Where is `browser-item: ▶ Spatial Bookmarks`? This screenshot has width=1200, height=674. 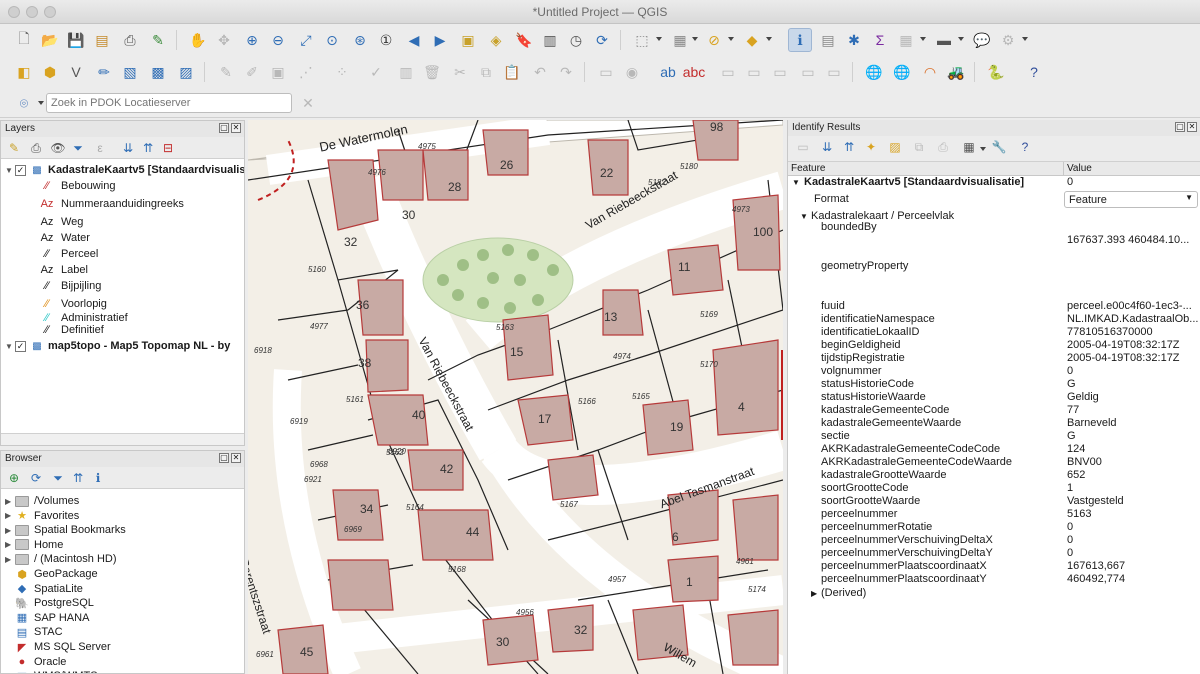 browser-item: ▶ Spatial Bookmarks is located at coordinates (65, 530).